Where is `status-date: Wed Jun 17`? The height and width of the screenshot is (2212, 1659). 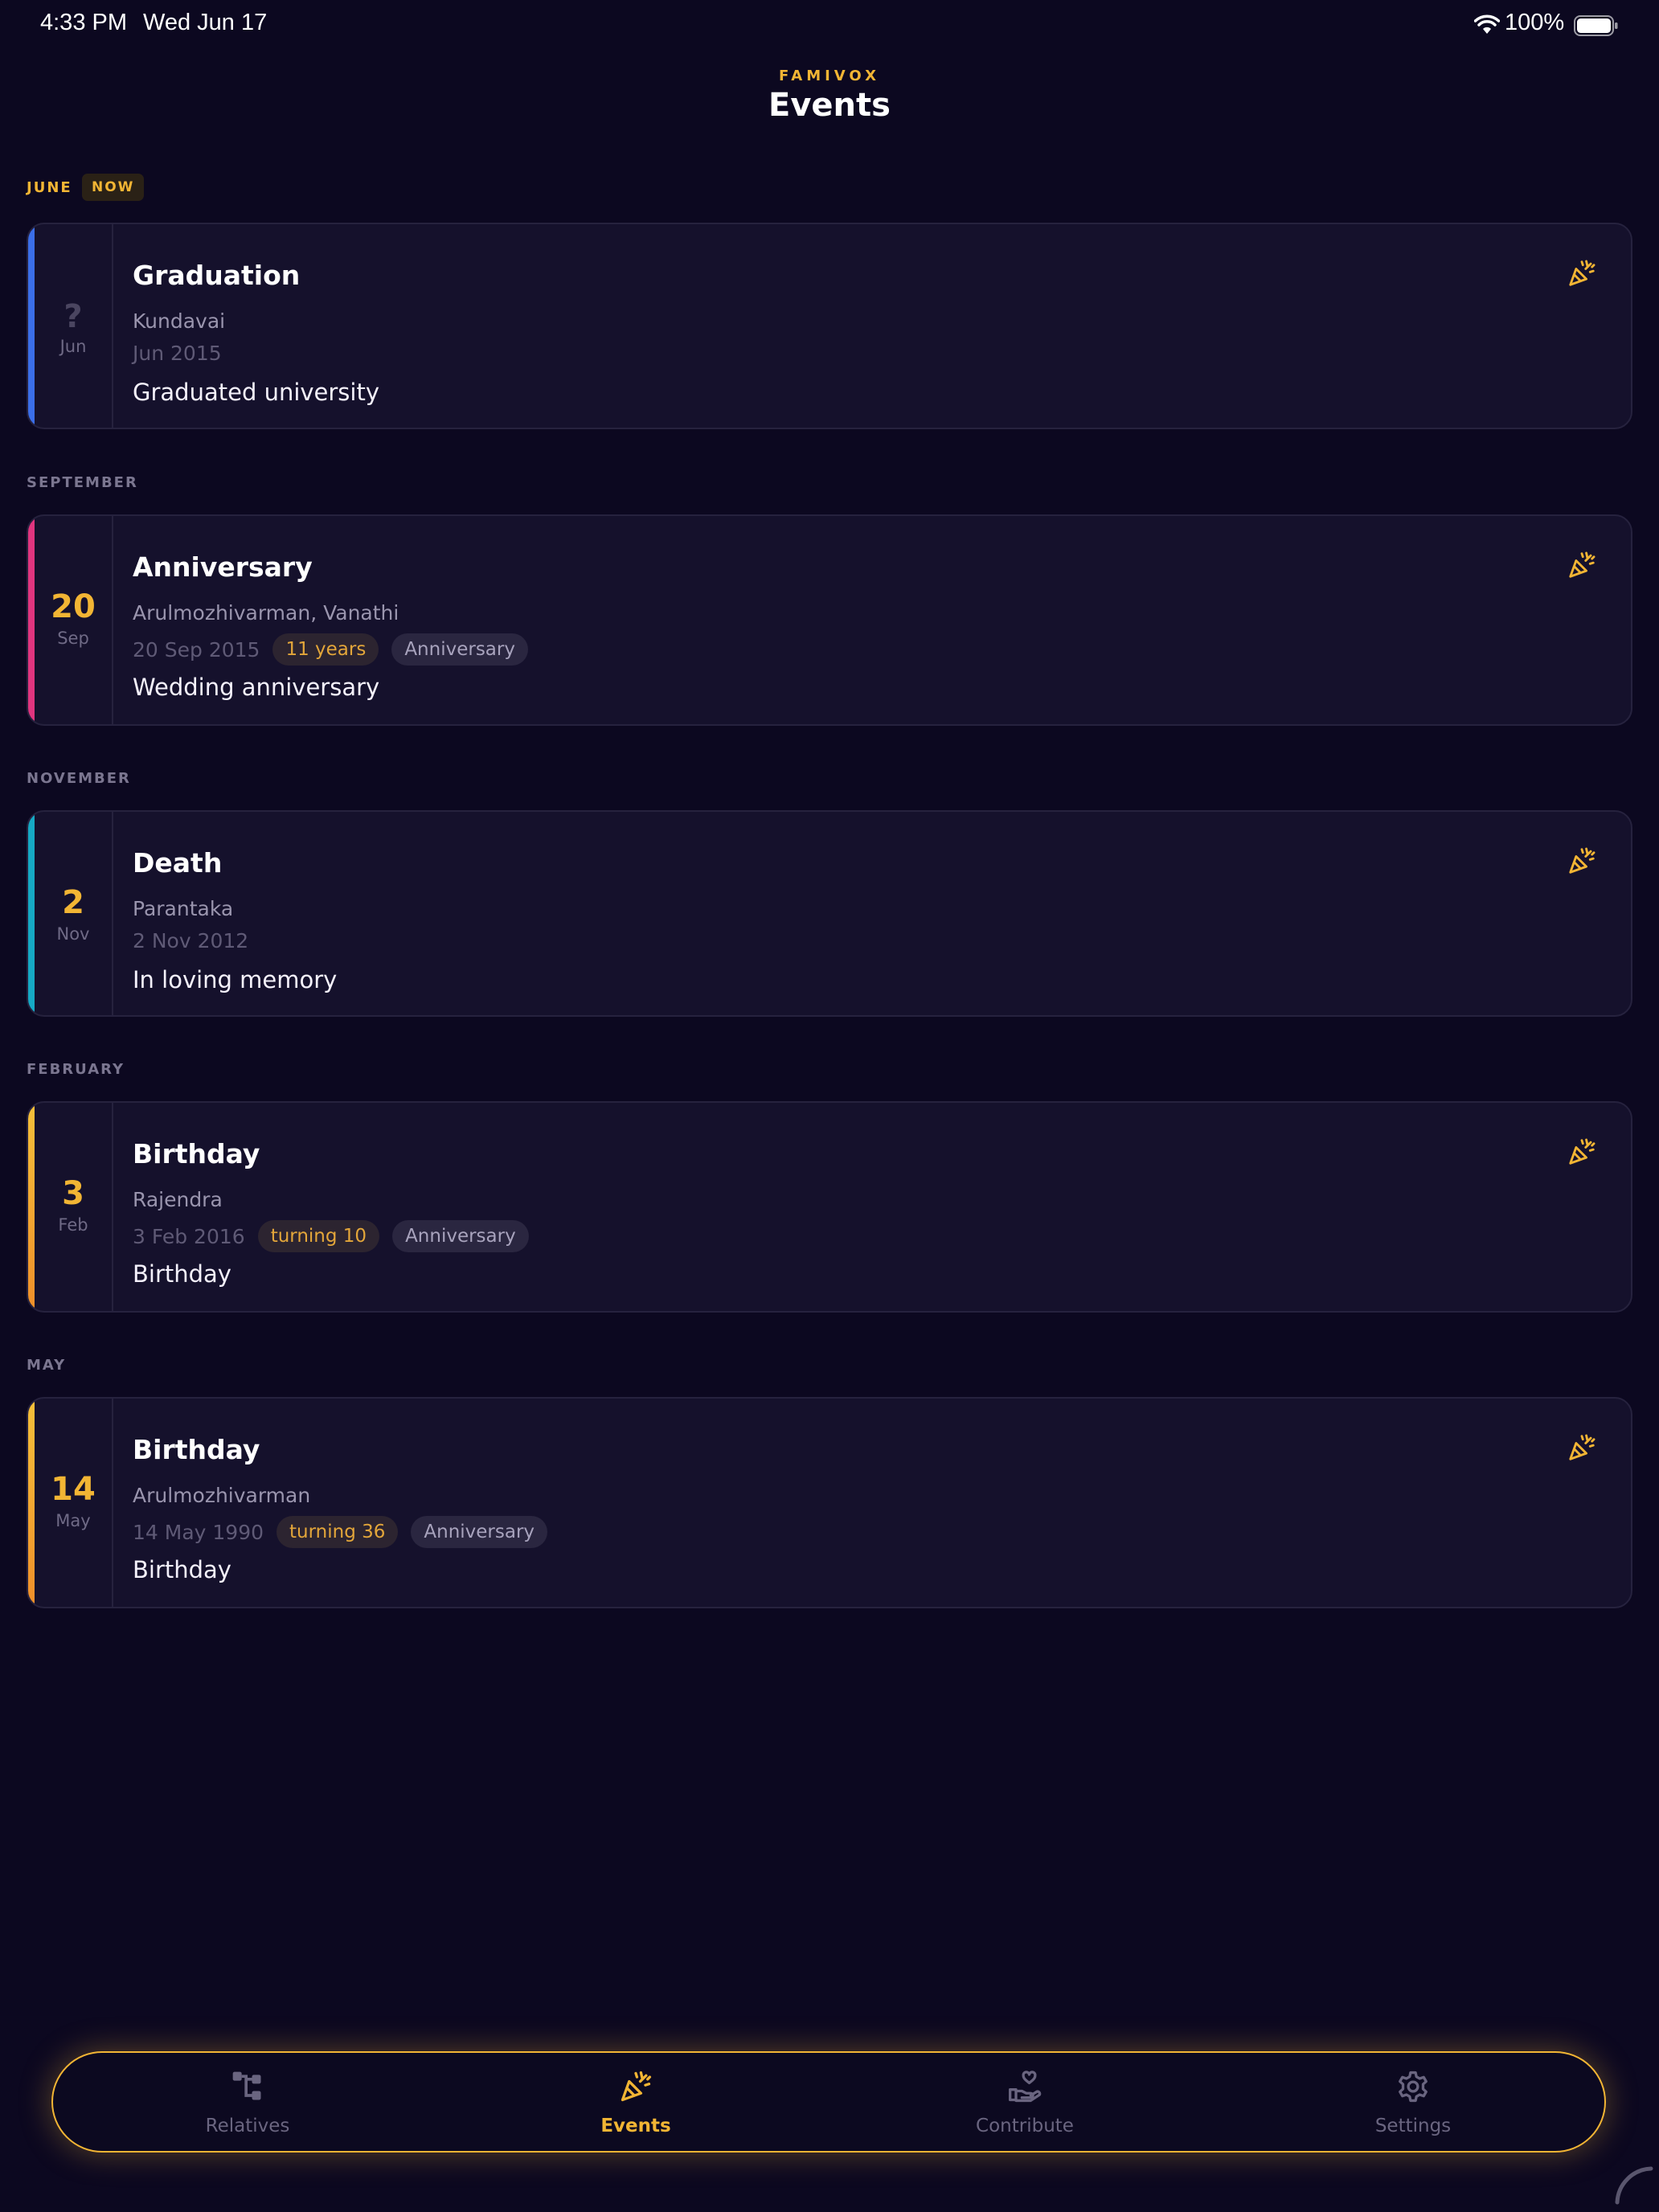 status-date: Wed Jun 17 is located at coordinates (205, 22).